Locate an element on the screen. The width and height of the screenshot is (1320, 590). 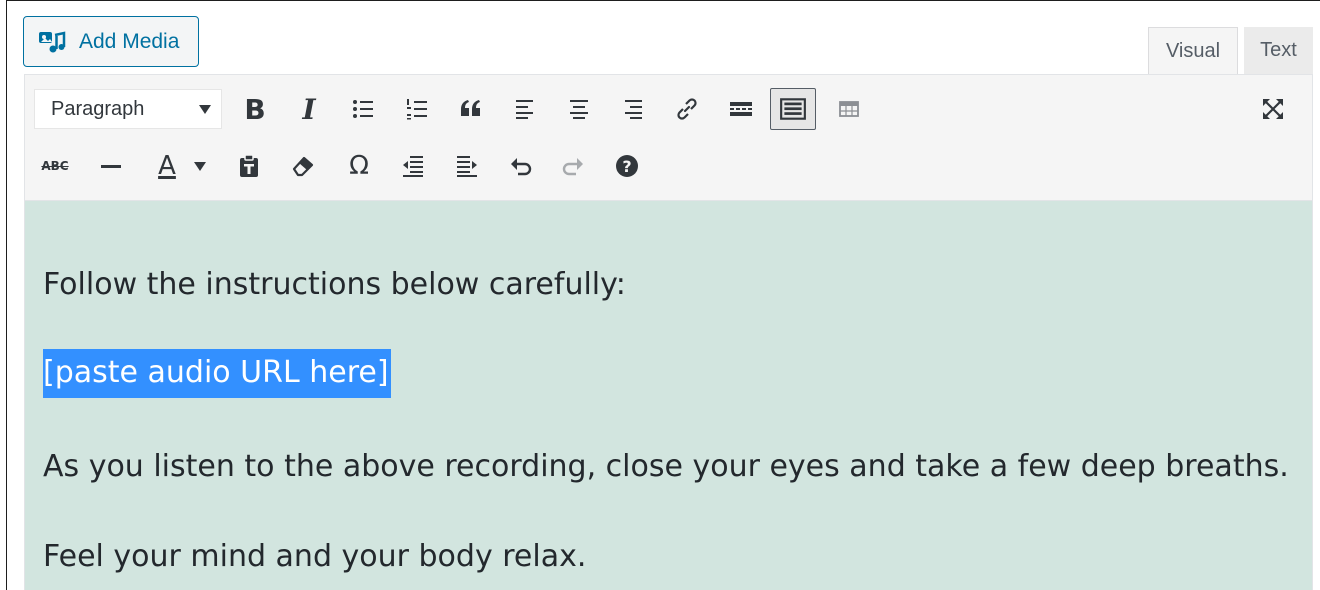
fullscreen-button is located at coordinates (1273, 109).